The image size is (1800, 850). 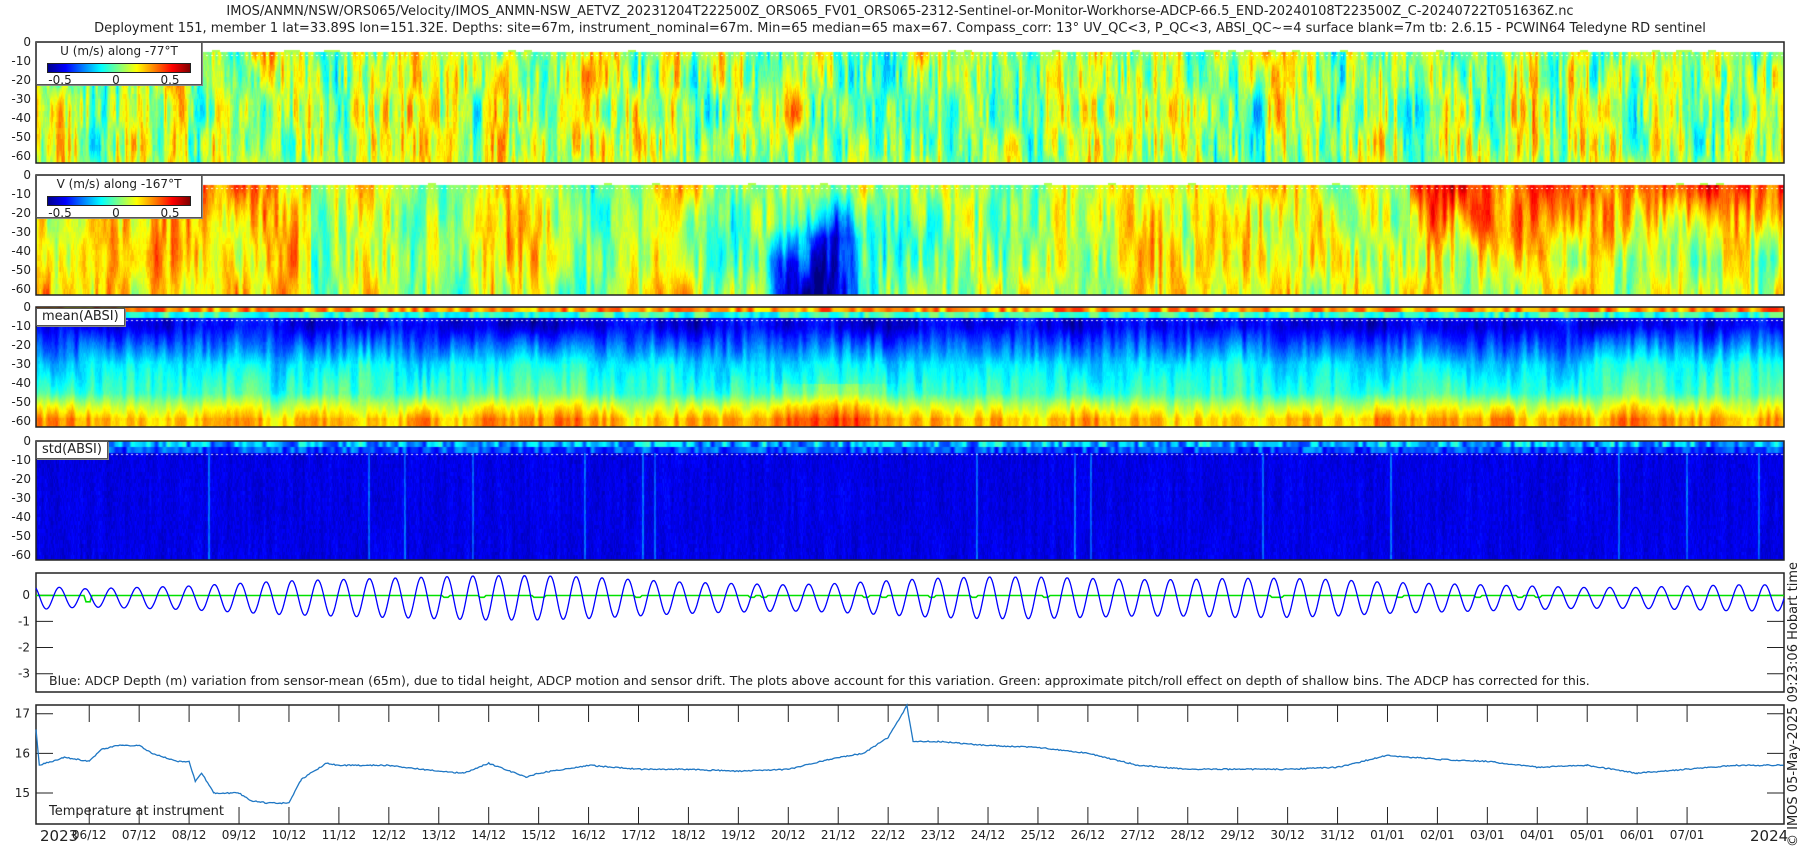 I want to click on u-colorbar-tick: -0.5, so click(x=60, y=80).